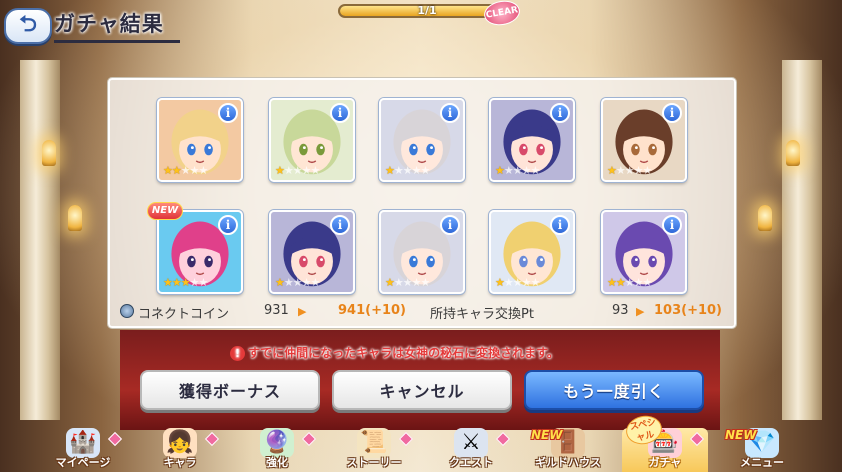 The width and height of the screenshot is (842, 472). I want to click on nav-label: メニュー, so click(762, 462).